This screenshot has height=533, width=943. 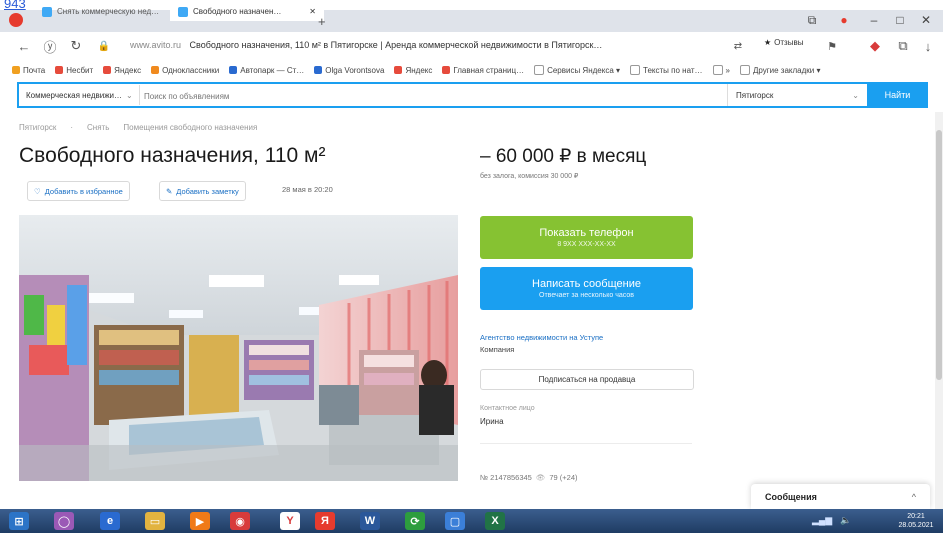 I want to click on bookmark-item: Несбит, so click(x=74, y=70).